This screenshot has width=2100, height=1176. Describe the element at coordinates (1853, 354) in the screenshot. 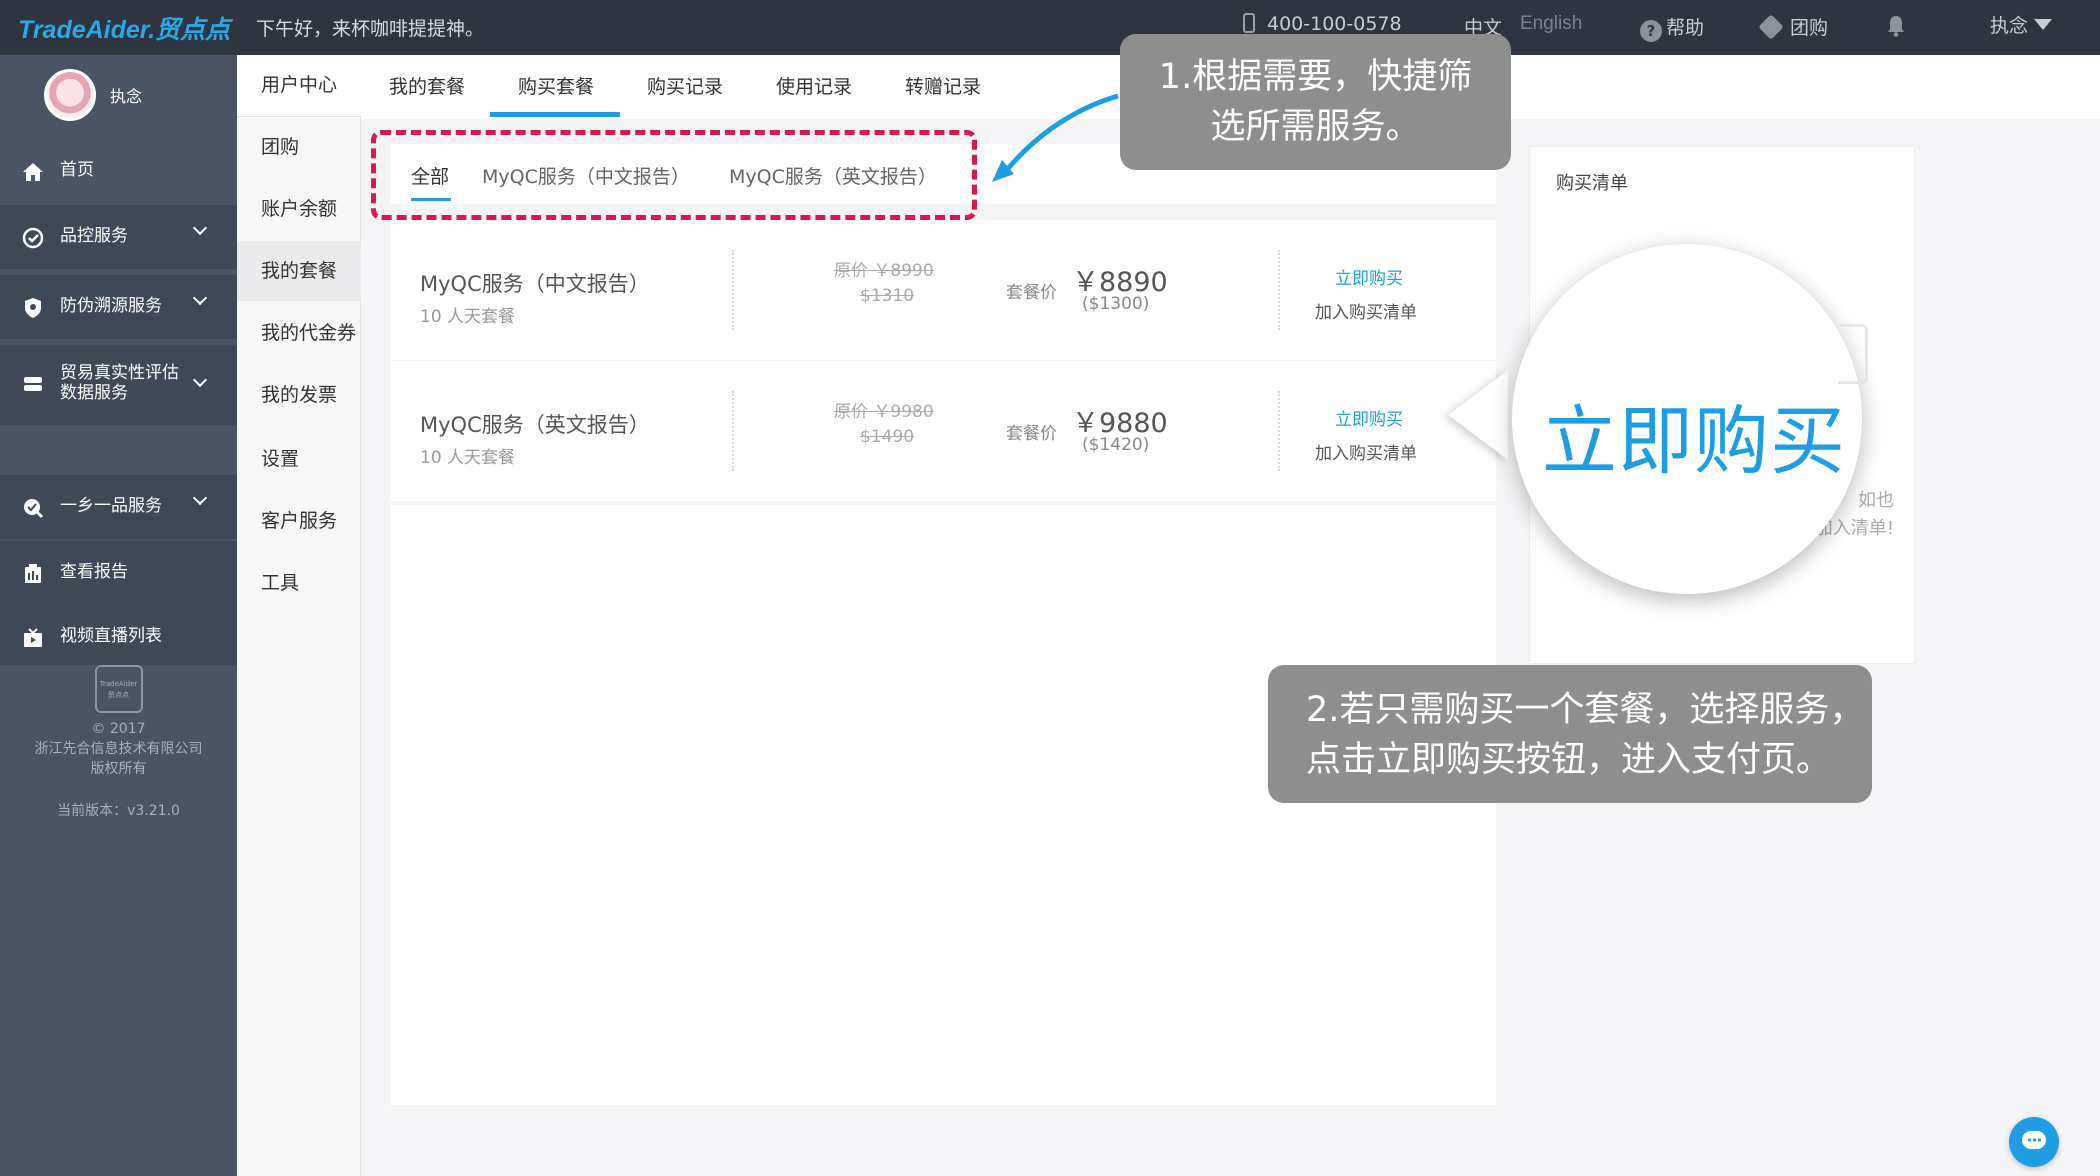

I see `magnifier-background-shape` at that location.